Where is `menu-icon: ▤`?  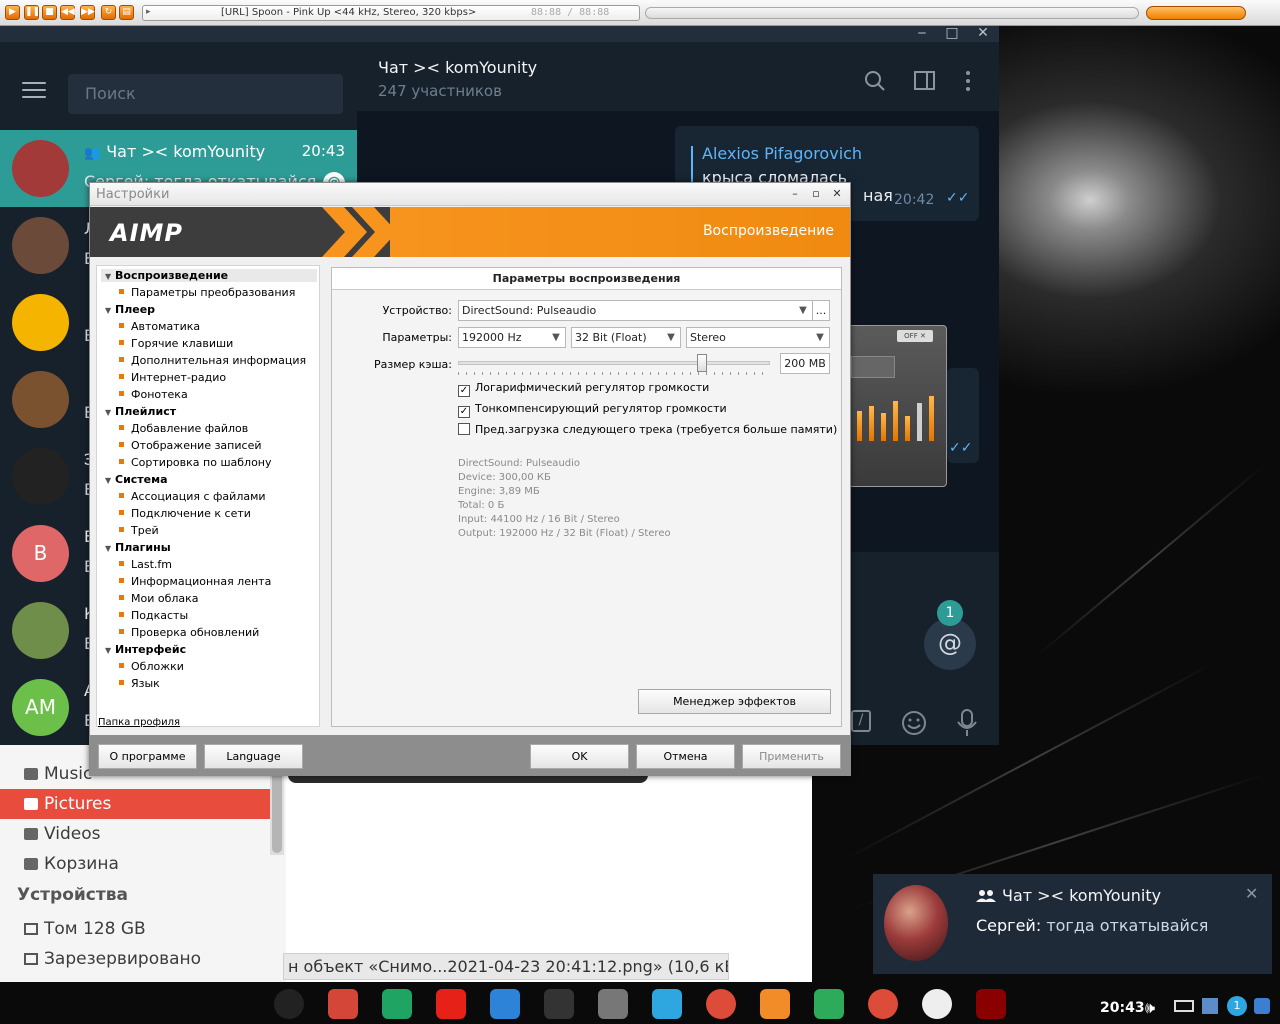
menu-icon: ▤ is located at coordinates (126, 12).